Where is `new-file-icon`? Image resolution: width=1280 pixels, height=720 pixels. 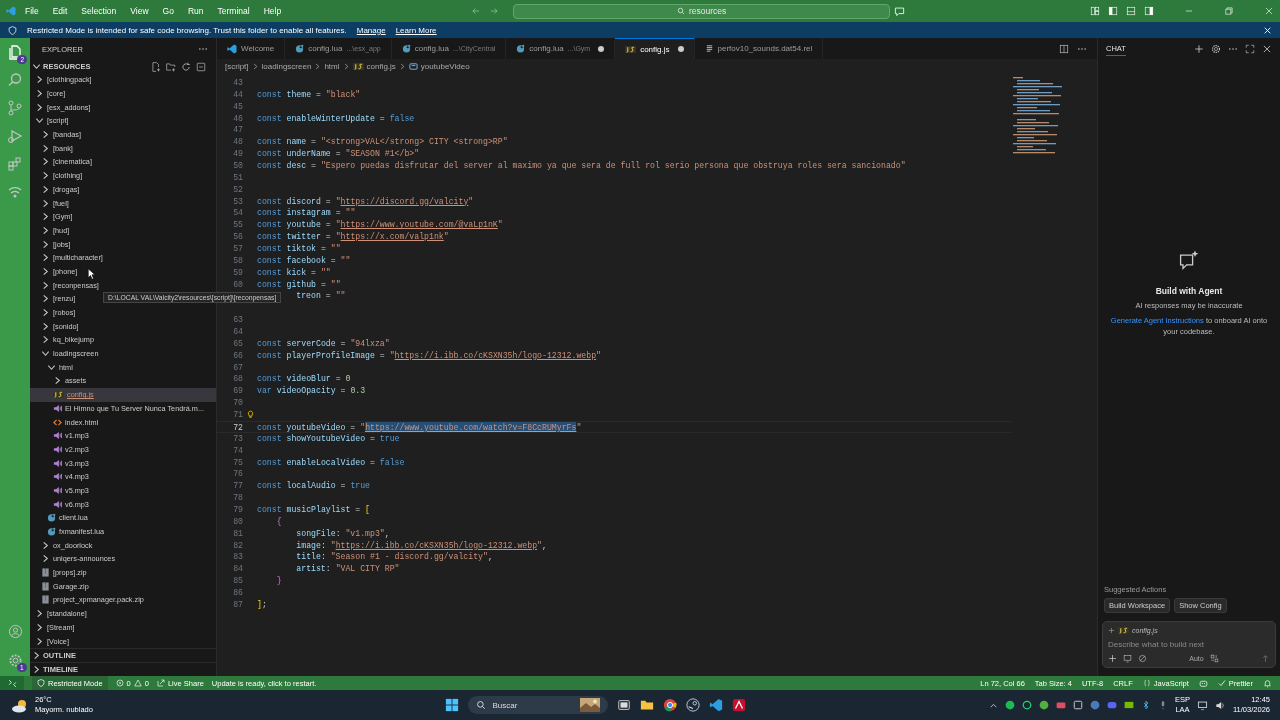 new-file-icon is located at coordinates (156, 66).